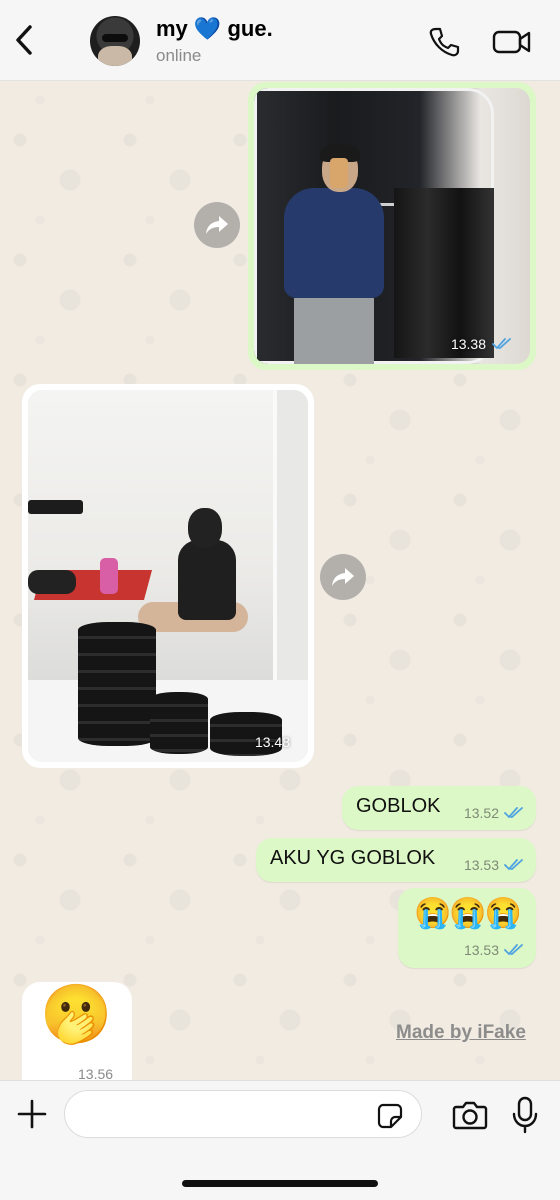 The width and height of the screenshot is (560, 1200). Describe the element at coordinates (334, 331) in the screenshot. I see `photo-pants` at that location.